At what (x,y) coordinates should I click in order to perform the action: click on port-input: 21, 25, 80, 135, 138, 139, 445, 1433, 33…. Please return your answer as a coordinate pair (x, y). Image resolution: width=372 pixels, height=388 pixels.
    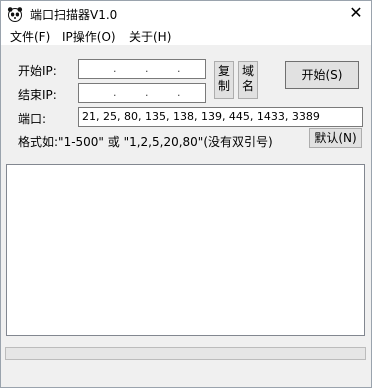
    Looking at the image, I should click on (220, 117).